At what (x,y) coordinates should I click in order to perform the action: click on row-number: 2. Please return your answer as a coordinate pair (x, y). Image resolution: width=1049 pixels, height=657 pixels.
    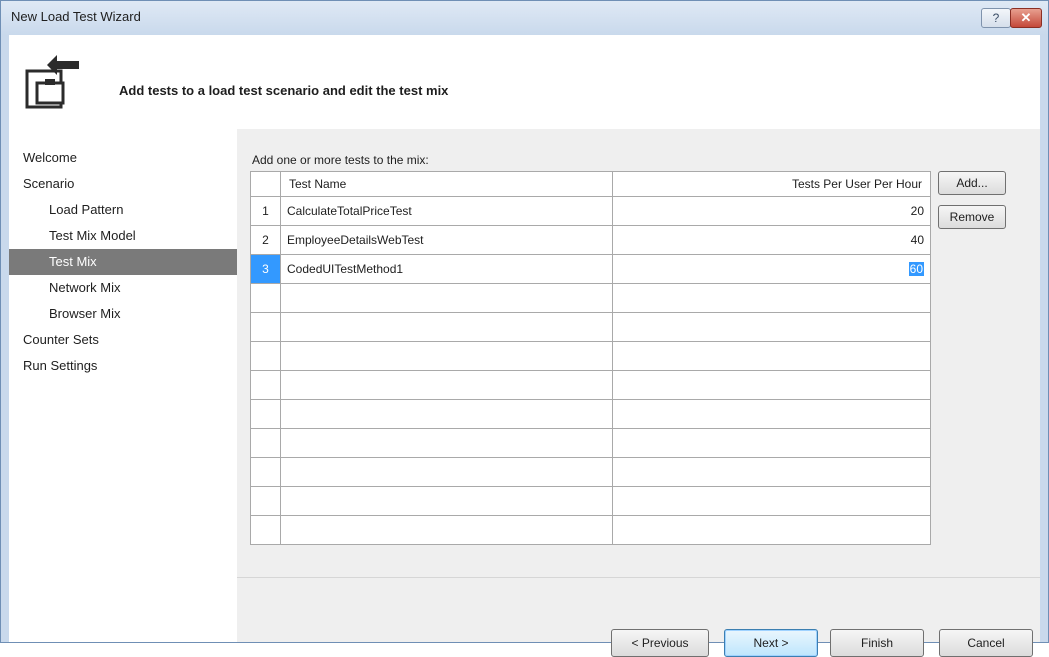
    Looking at the image, I should click on (265, 240).